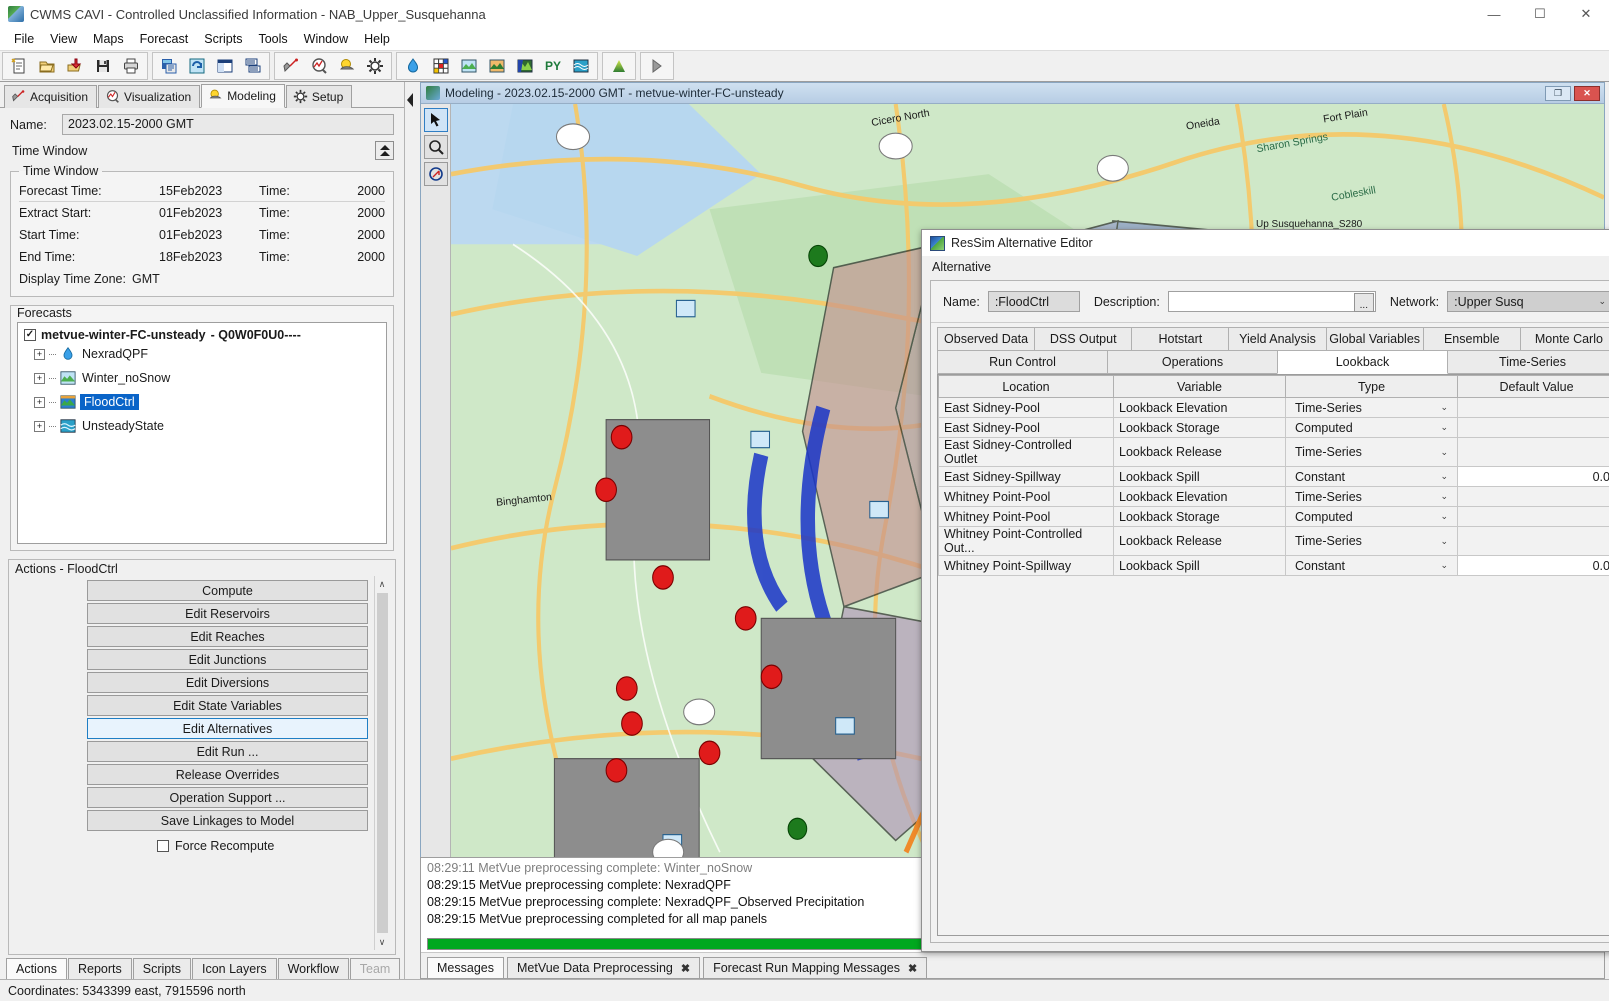  What do you see at coordinates (227, 636) in the screenshot?
I see `edit-reaches-button: Edit Reaches` at bounding box center [227, 636].